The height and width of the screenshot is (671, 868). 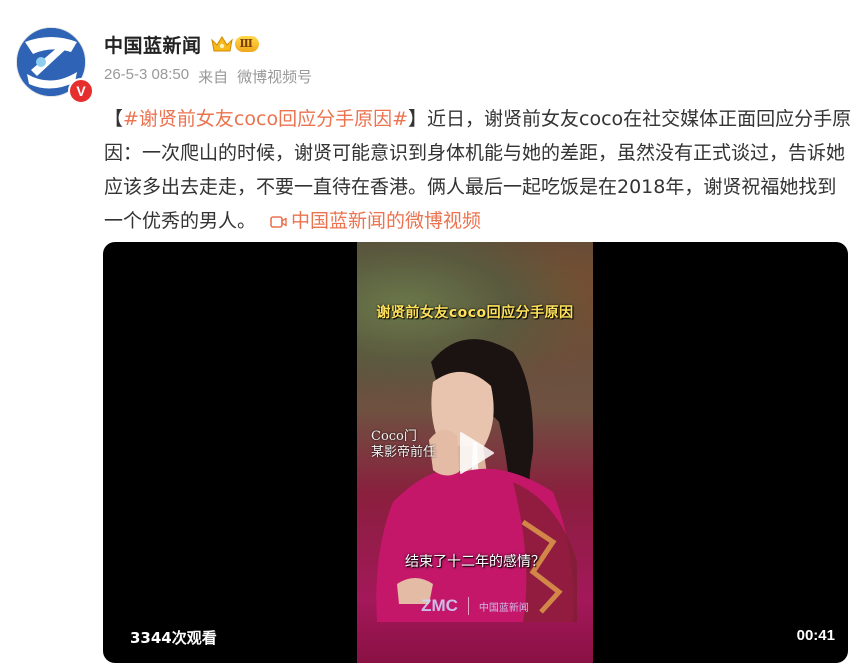 What do you see at coordinates (468, 606) in the screenshot?
I see `logo-divider` at bounding box center [468, 606].